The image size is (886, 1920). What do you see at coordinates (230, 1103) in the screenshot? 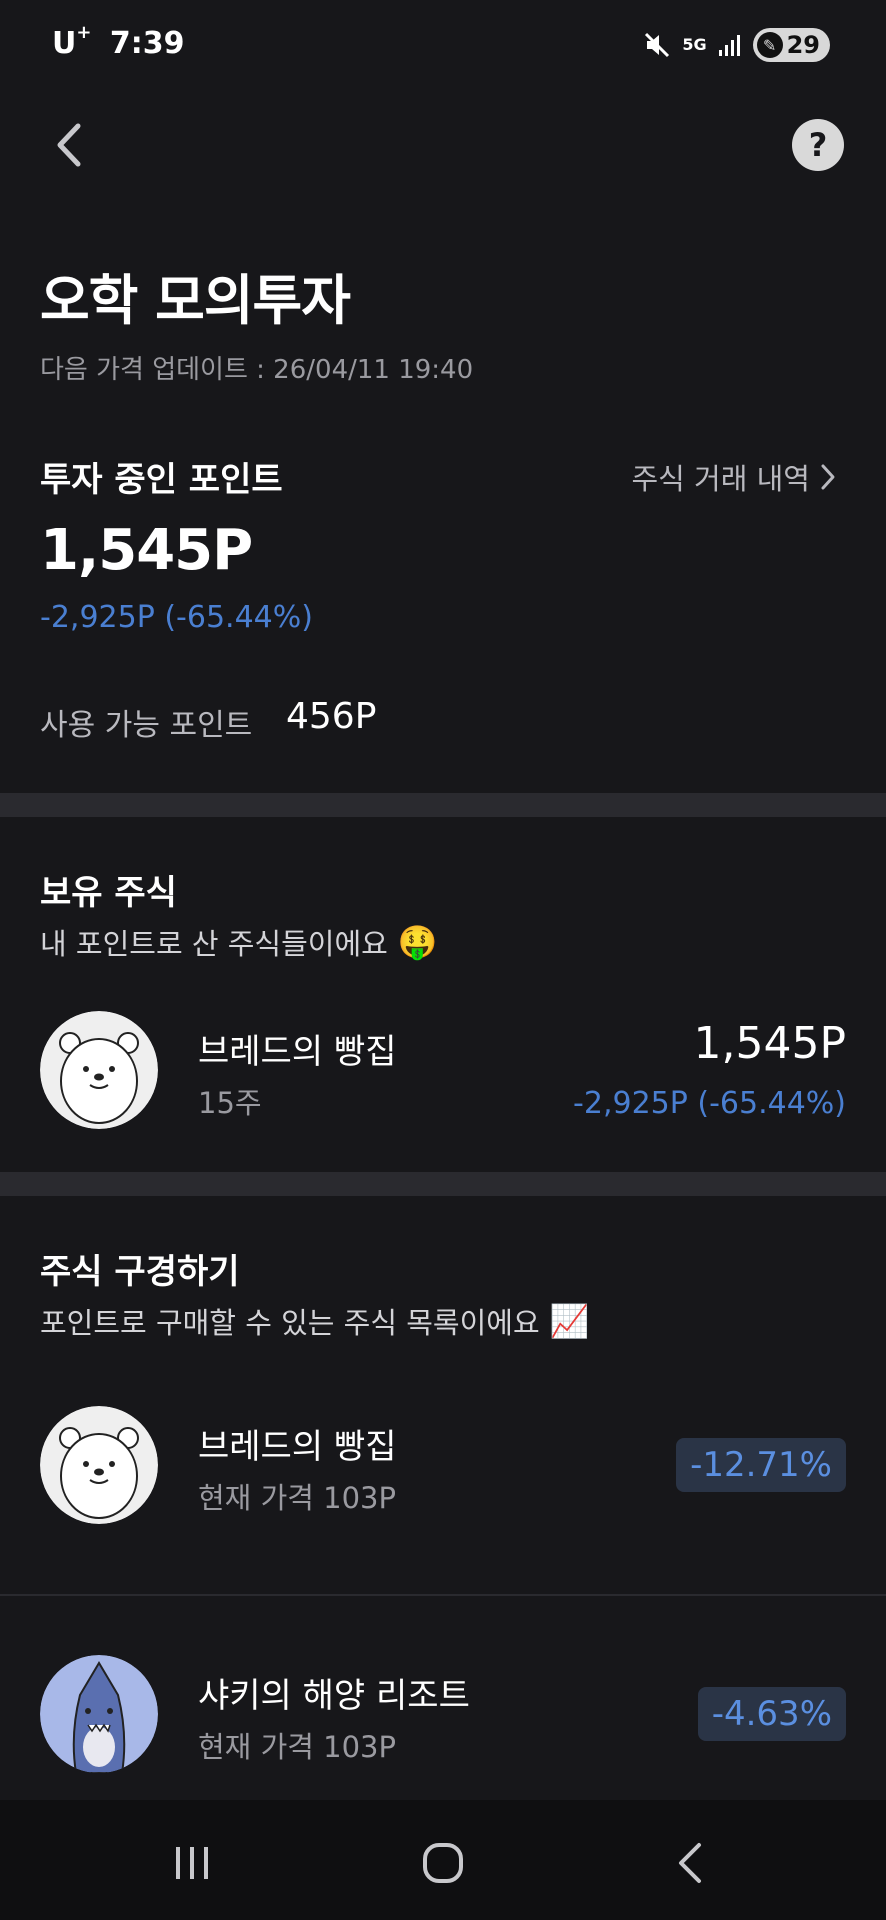
I see `holding-shares: 15주` at bounding box center [230, 1103].